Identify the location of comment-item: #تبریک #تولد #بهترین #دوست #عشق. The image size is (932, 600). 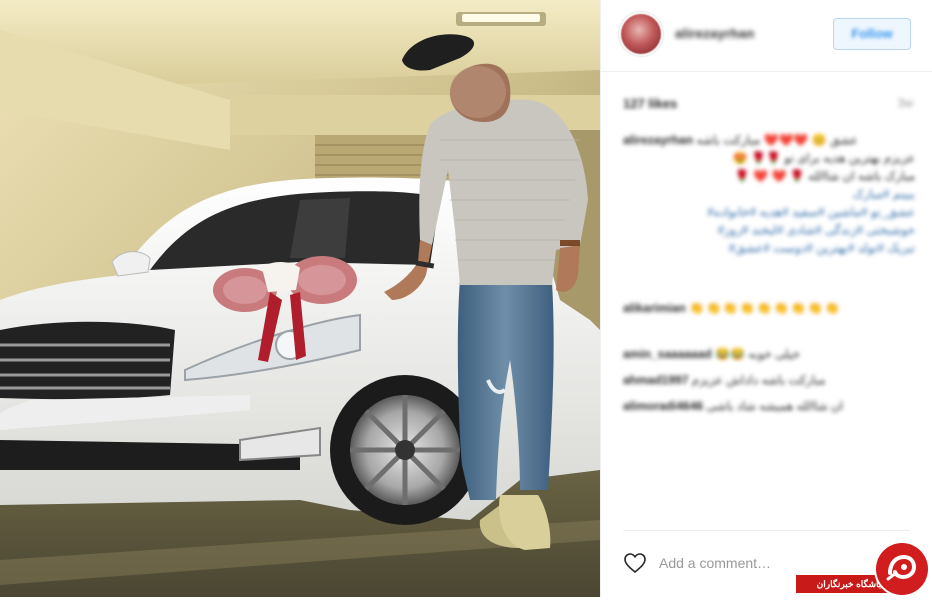
(769, 248).